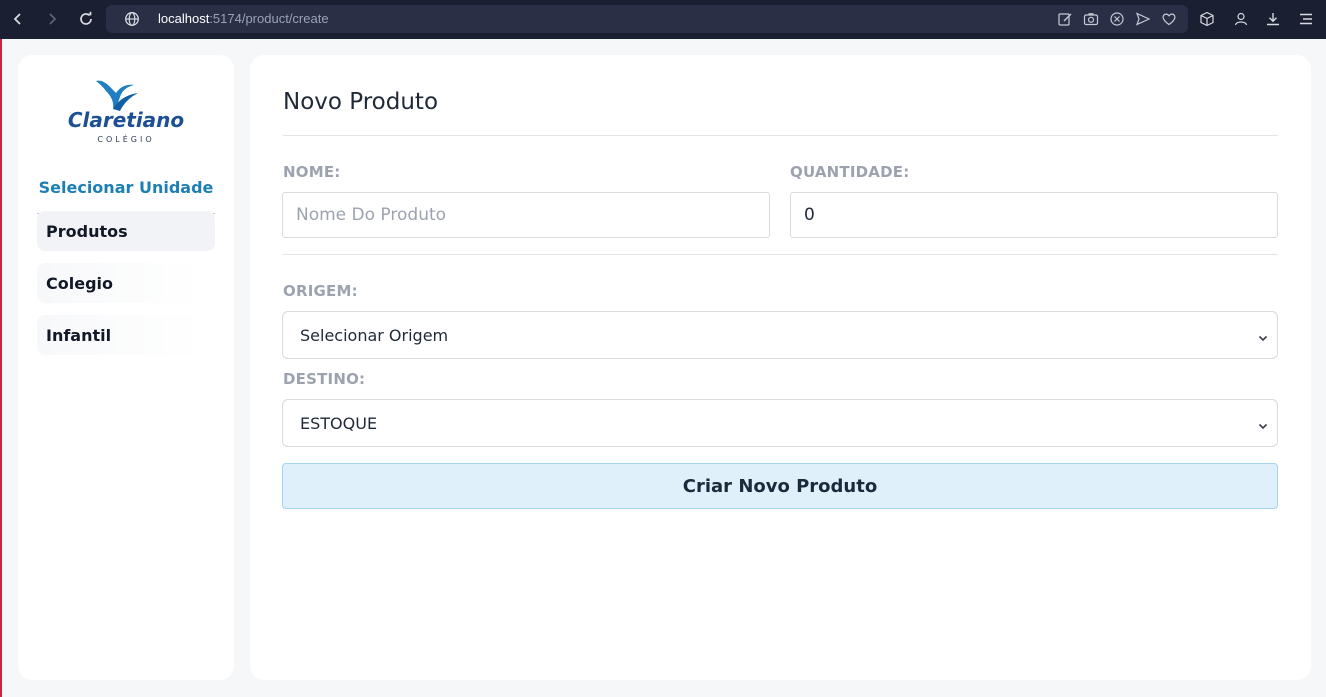  What do you see at coordinates (324, 379) in the screenshot?
I see `destination-label: DESTINO:` at bounding box center [324, 379].